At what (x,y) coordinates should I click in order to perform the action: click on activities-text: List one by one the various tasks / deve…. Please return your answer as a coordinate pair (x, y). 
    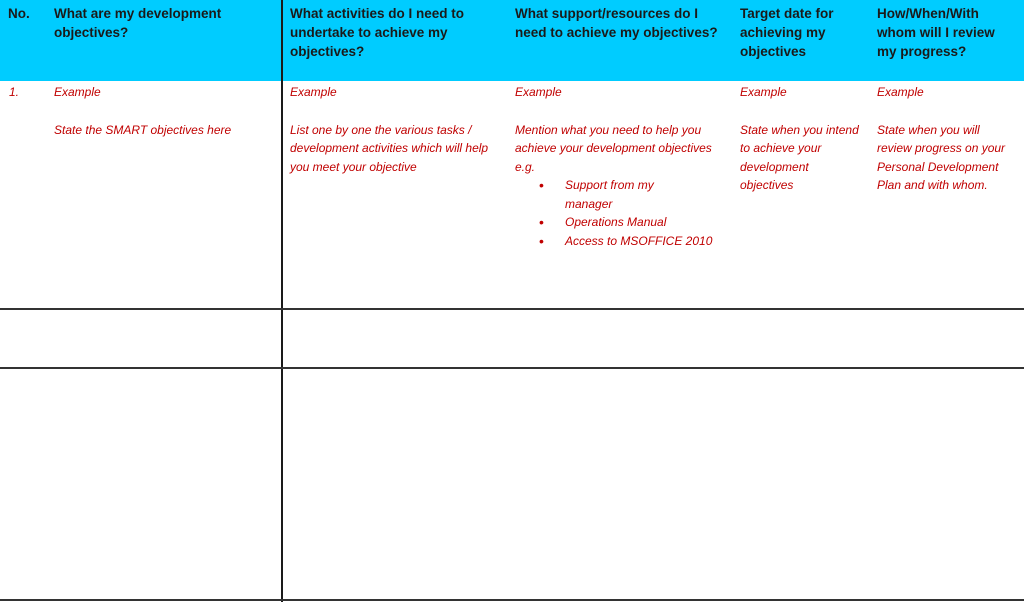
    Looking at the image, I should click on (389, 148).